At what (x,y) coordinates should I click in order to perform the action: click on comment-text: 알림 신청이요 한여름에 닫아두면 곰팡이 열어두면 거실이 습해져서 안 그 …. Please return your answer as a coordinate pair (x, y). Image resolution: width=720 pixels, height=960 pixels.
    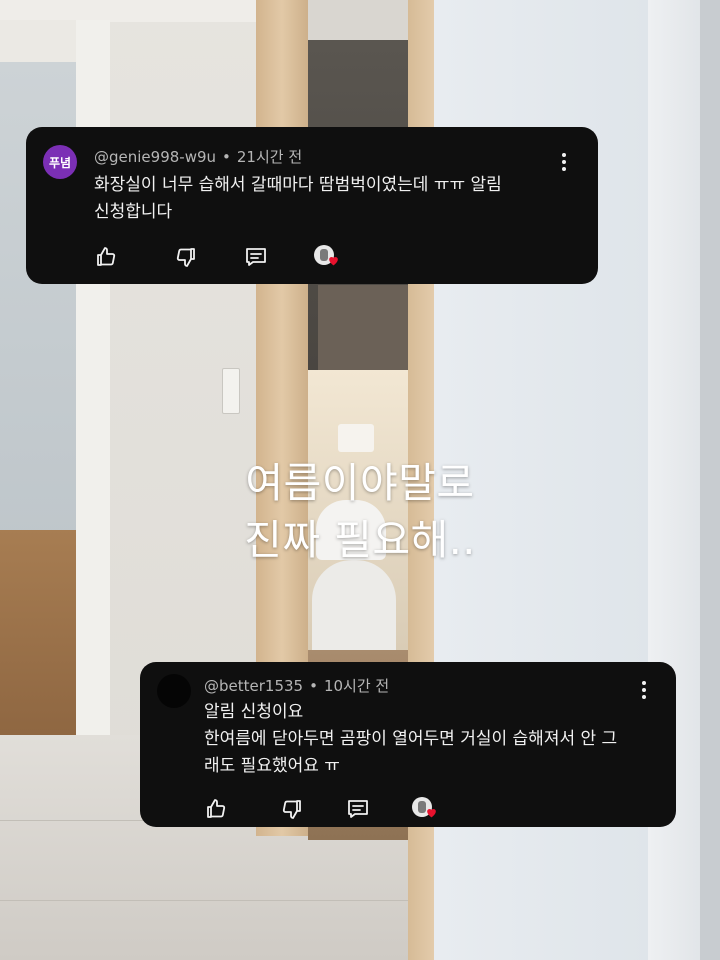
    Looking at the image, I should click on (410, 739).